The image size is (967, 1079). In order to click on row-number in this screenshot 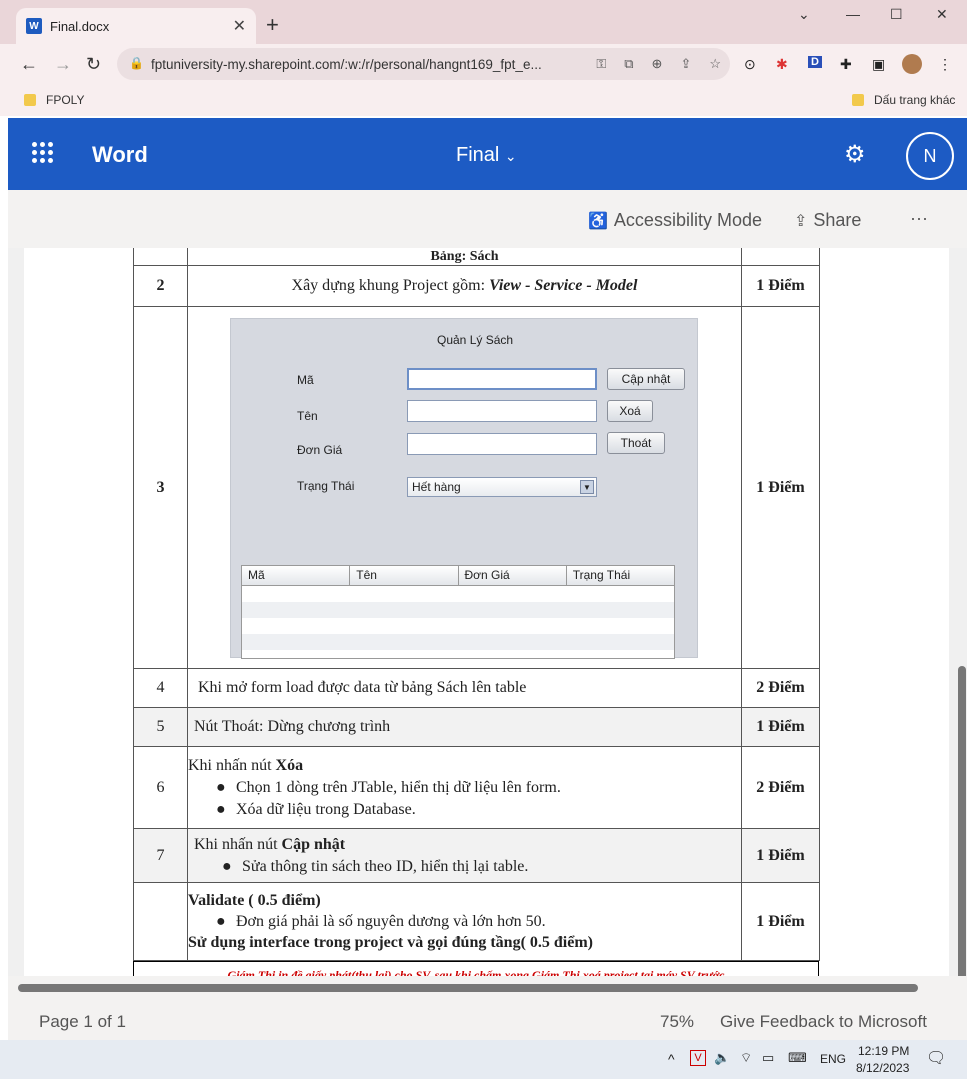, I will do `click(160, 921)`.